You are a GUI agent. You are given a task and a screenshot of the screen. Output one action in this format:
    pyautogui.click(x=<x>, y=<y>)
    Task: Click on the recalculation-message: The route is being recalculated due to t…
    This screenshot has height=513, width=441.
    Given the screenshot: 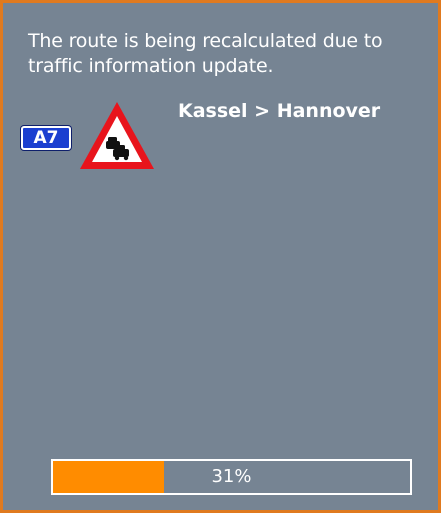 What is the action you would take?
    pyautogui.click(x=205, y=53)
    